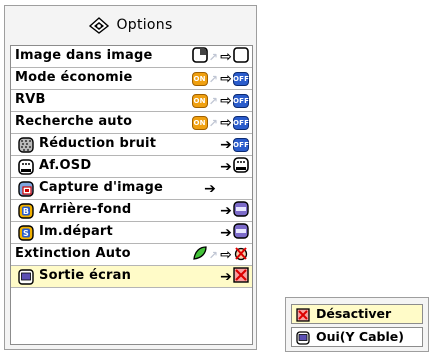 This screenshot has width=432, height=357. I want to click on menu-item-label: Sortie écran, so click(85, 275).